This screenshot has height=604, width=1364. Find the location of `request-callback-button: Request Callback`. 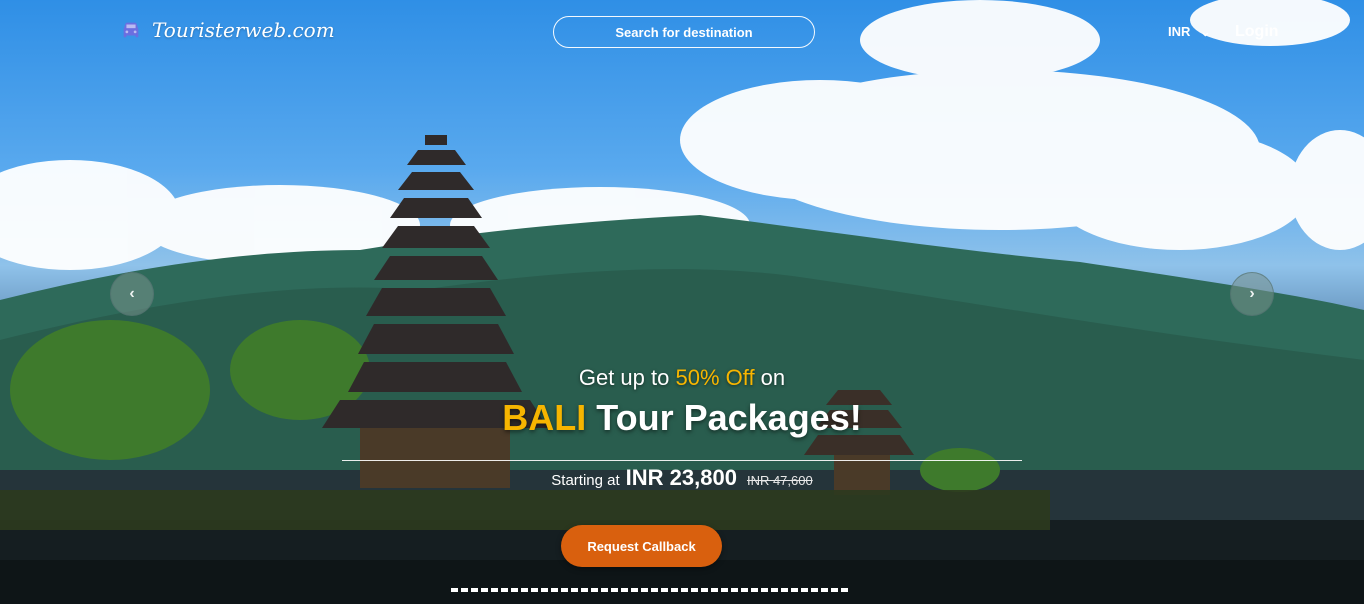

request-callback-button: Request Callback is located at coordinates (641, 546).